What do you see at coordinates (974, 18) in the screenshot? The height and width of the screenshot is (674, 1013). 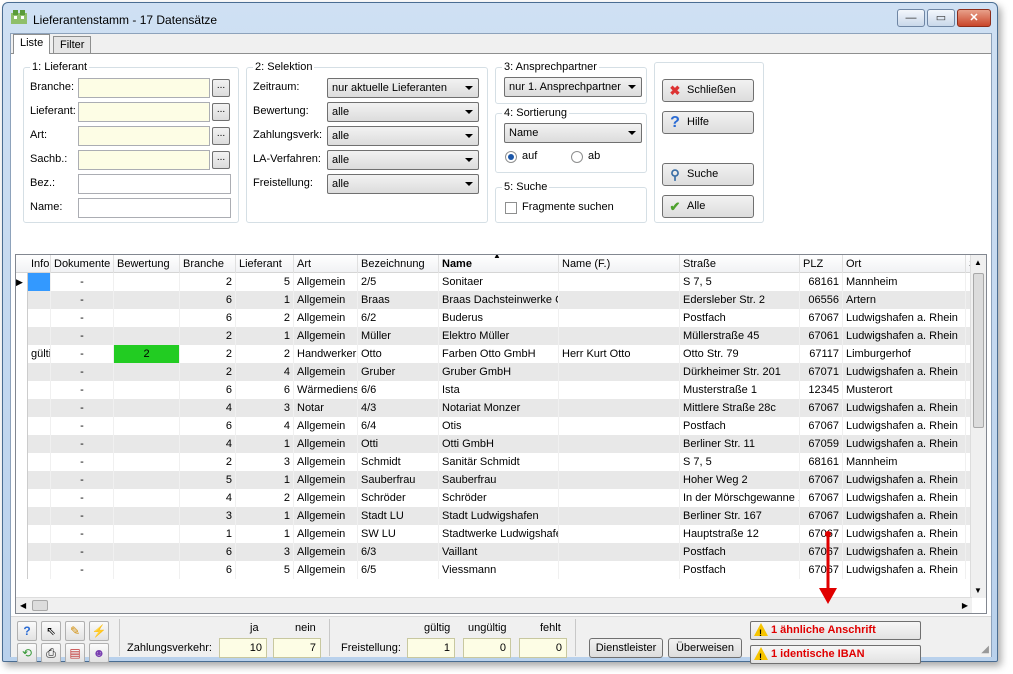 I see `close-window-button: ✕` at bounding box center [974, 18].